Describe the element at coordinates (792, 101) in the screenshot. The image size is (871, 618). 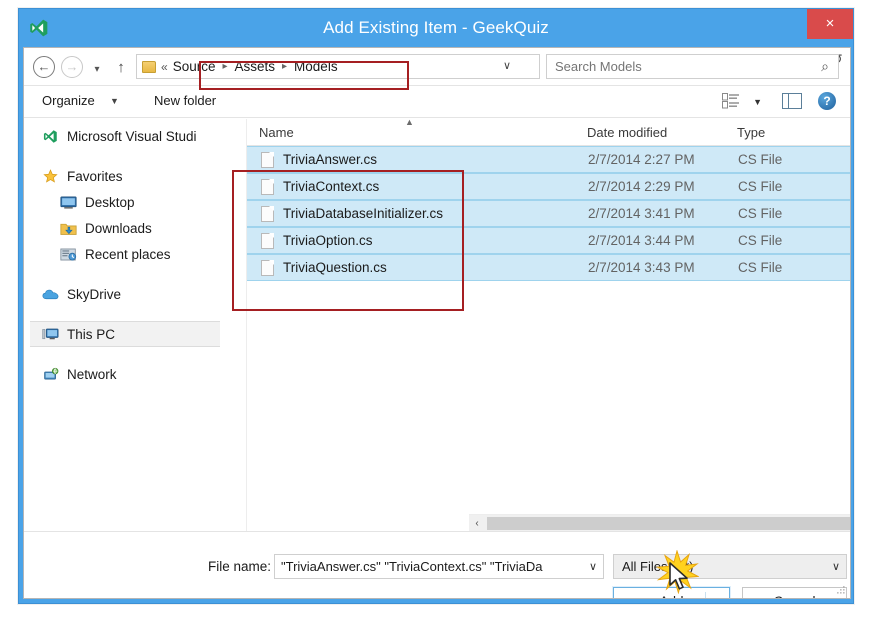
I see `preview-pane-icon` at that location.